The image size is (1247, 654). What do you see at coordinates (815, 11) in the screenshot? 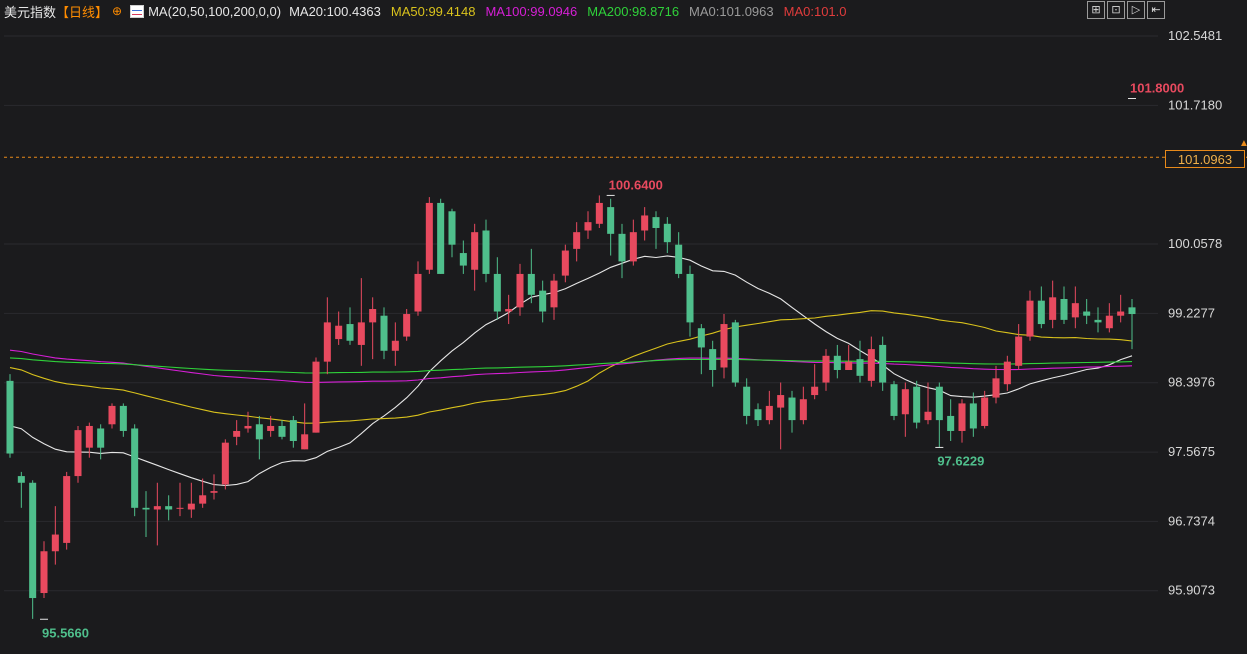
I see `ma0-value-b: MA0:101.0` at bounding box center [815, 11].